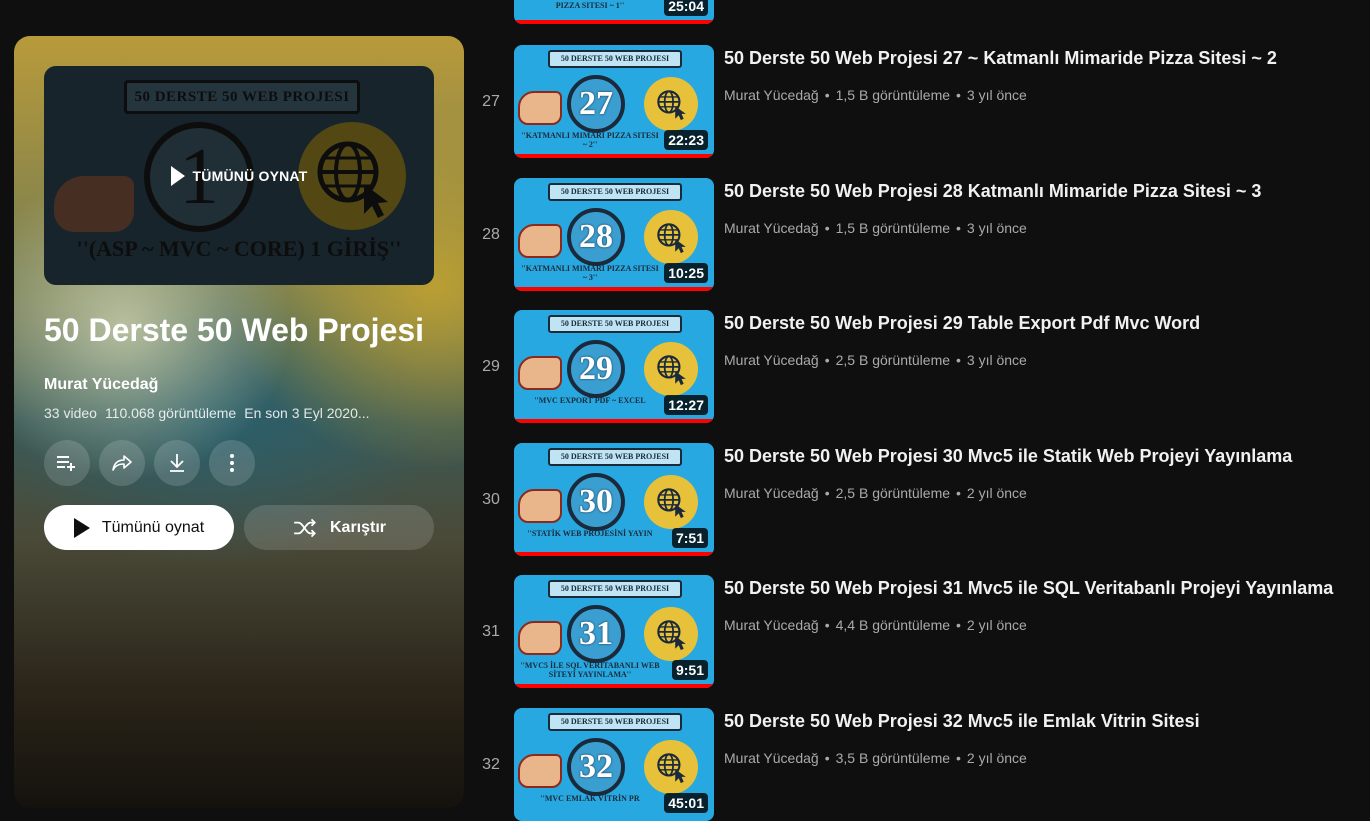  What do you see at coordinates (590, 140) in the screenshot?
I see `thumbnail-subtitle: ''KATMANLI MIMARI PIZZA SITESI ~ 2''` at bounding box center [590, 140].